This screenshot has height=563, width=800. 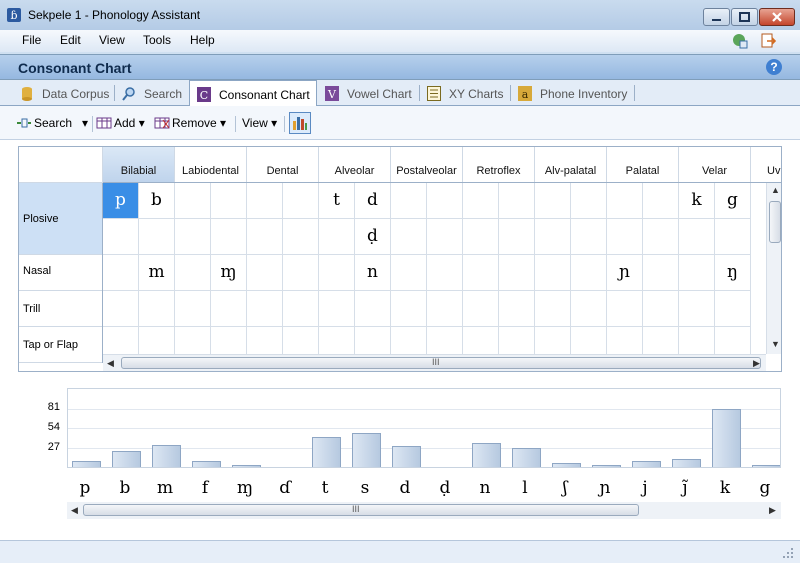 I want to click on vertical-scroll-thumb, so click(x=775, y=222).